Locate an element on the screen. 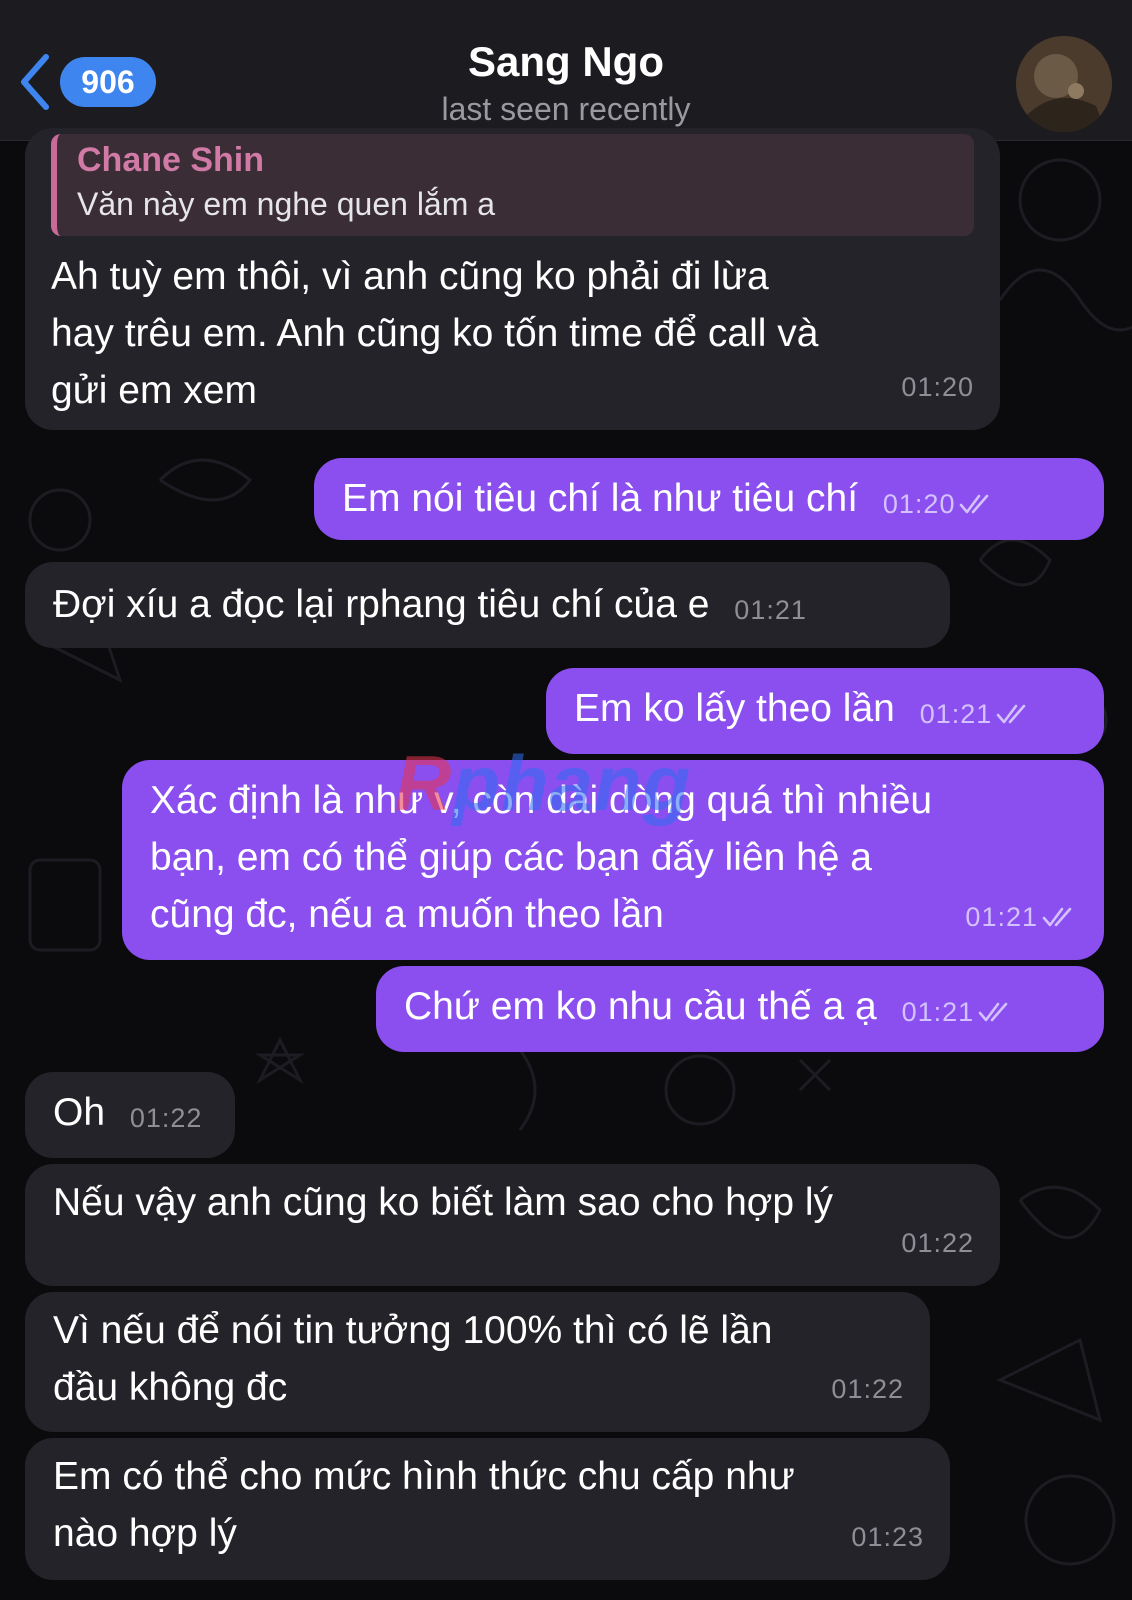 This screenshot has height=1600, width=1132. avatar is located at coordinates (1064, 84).